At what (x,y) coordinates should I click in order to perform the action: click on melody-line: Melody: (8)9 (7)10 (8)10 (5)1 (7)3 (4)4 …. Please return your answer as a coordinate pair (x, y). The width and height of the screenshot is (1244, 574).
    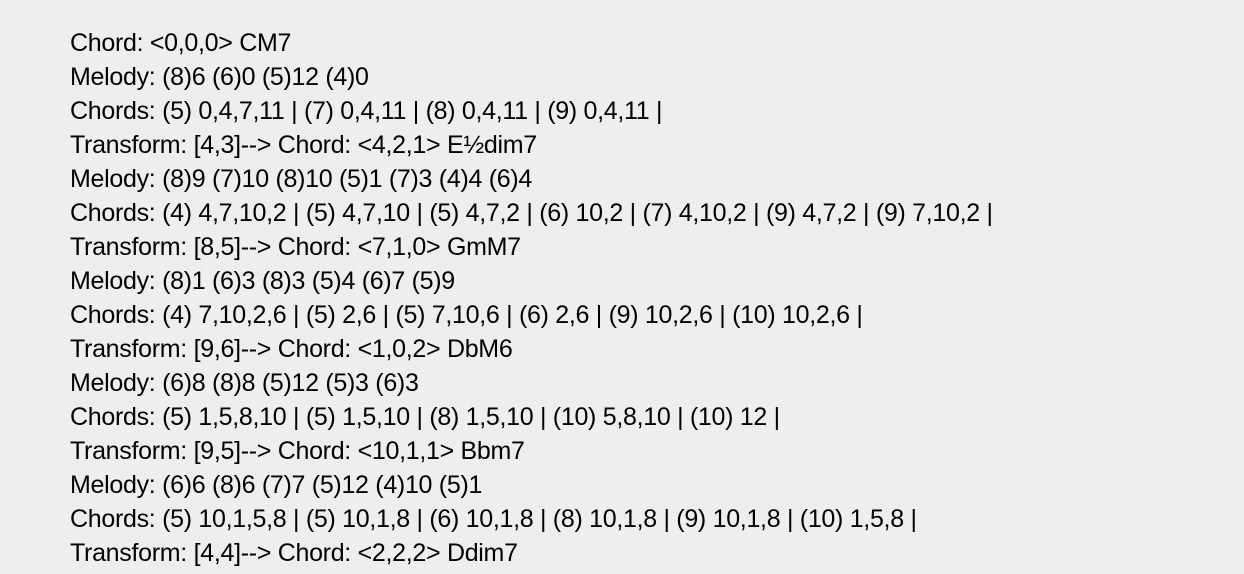
    Looking at the image, I should click on (301, 179).